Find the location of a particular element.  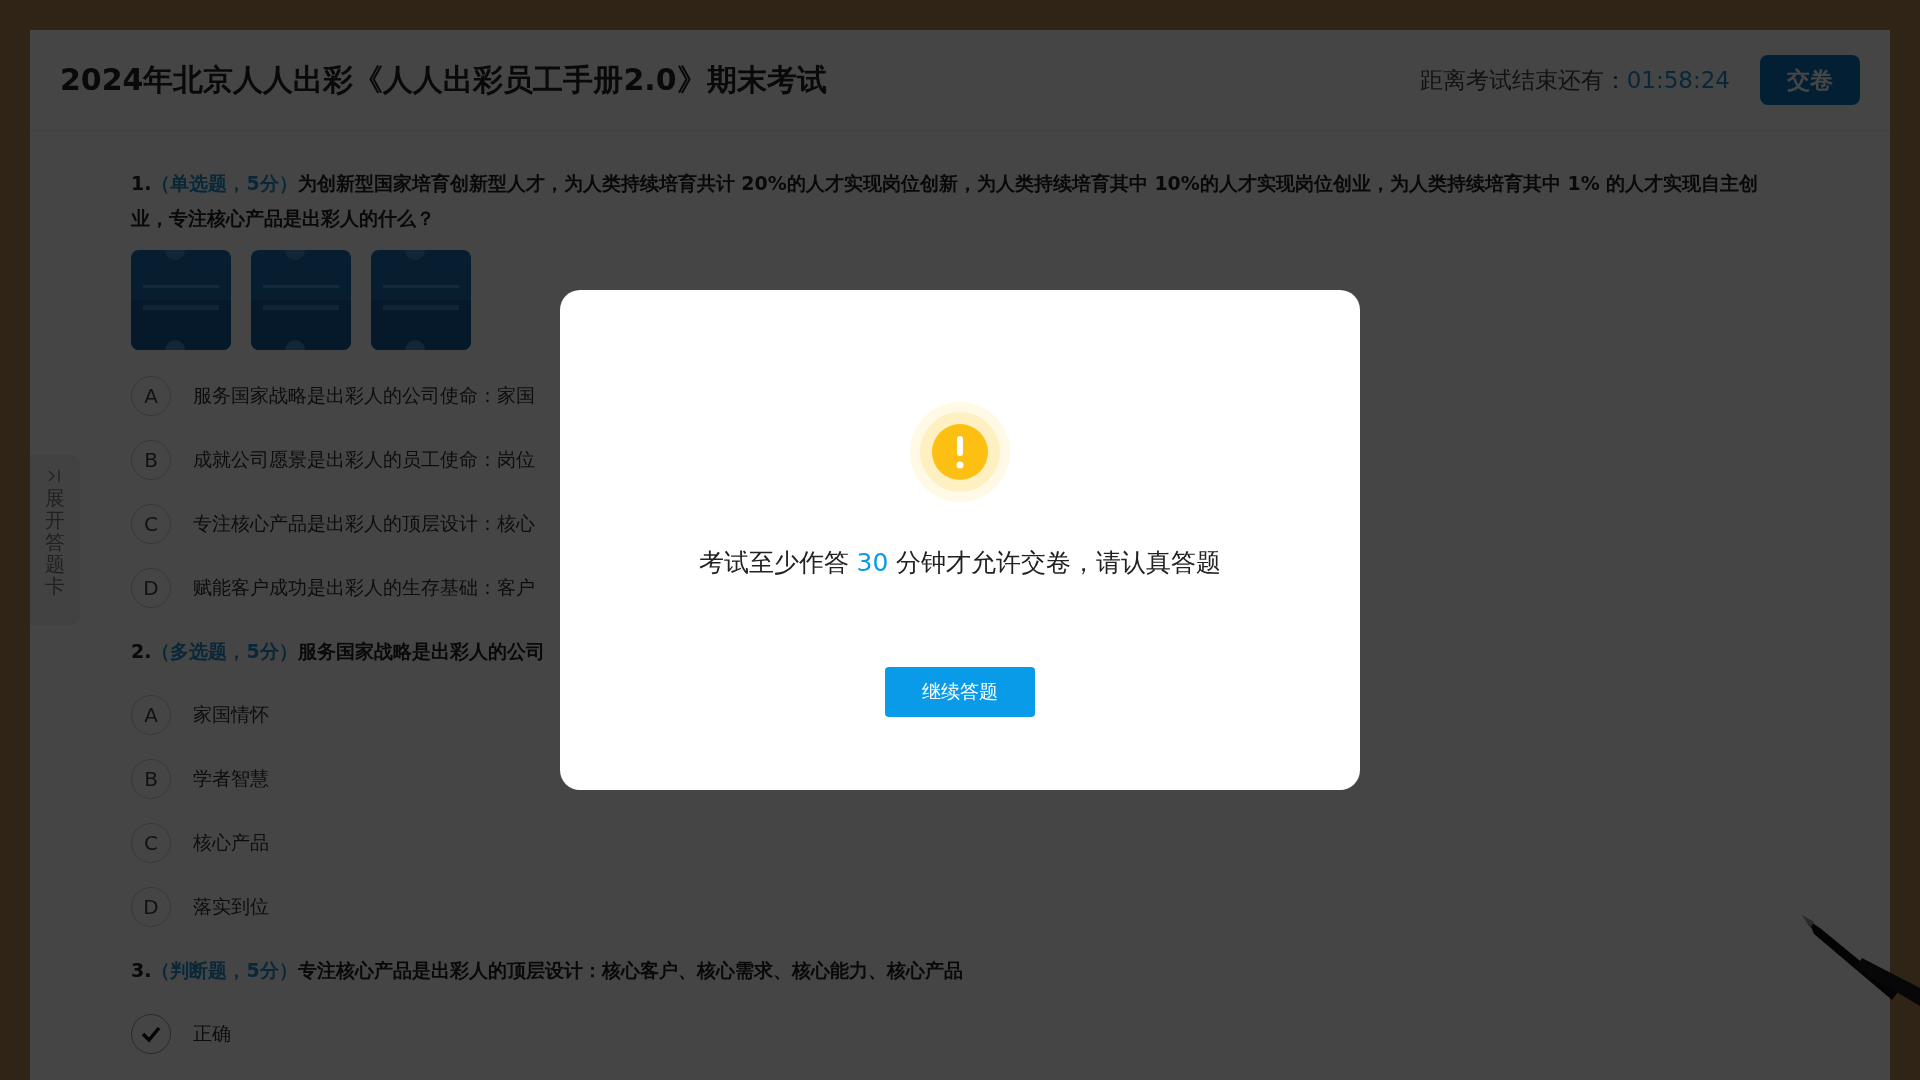

option-text: 正确 is located at coordinates (212, 1033).